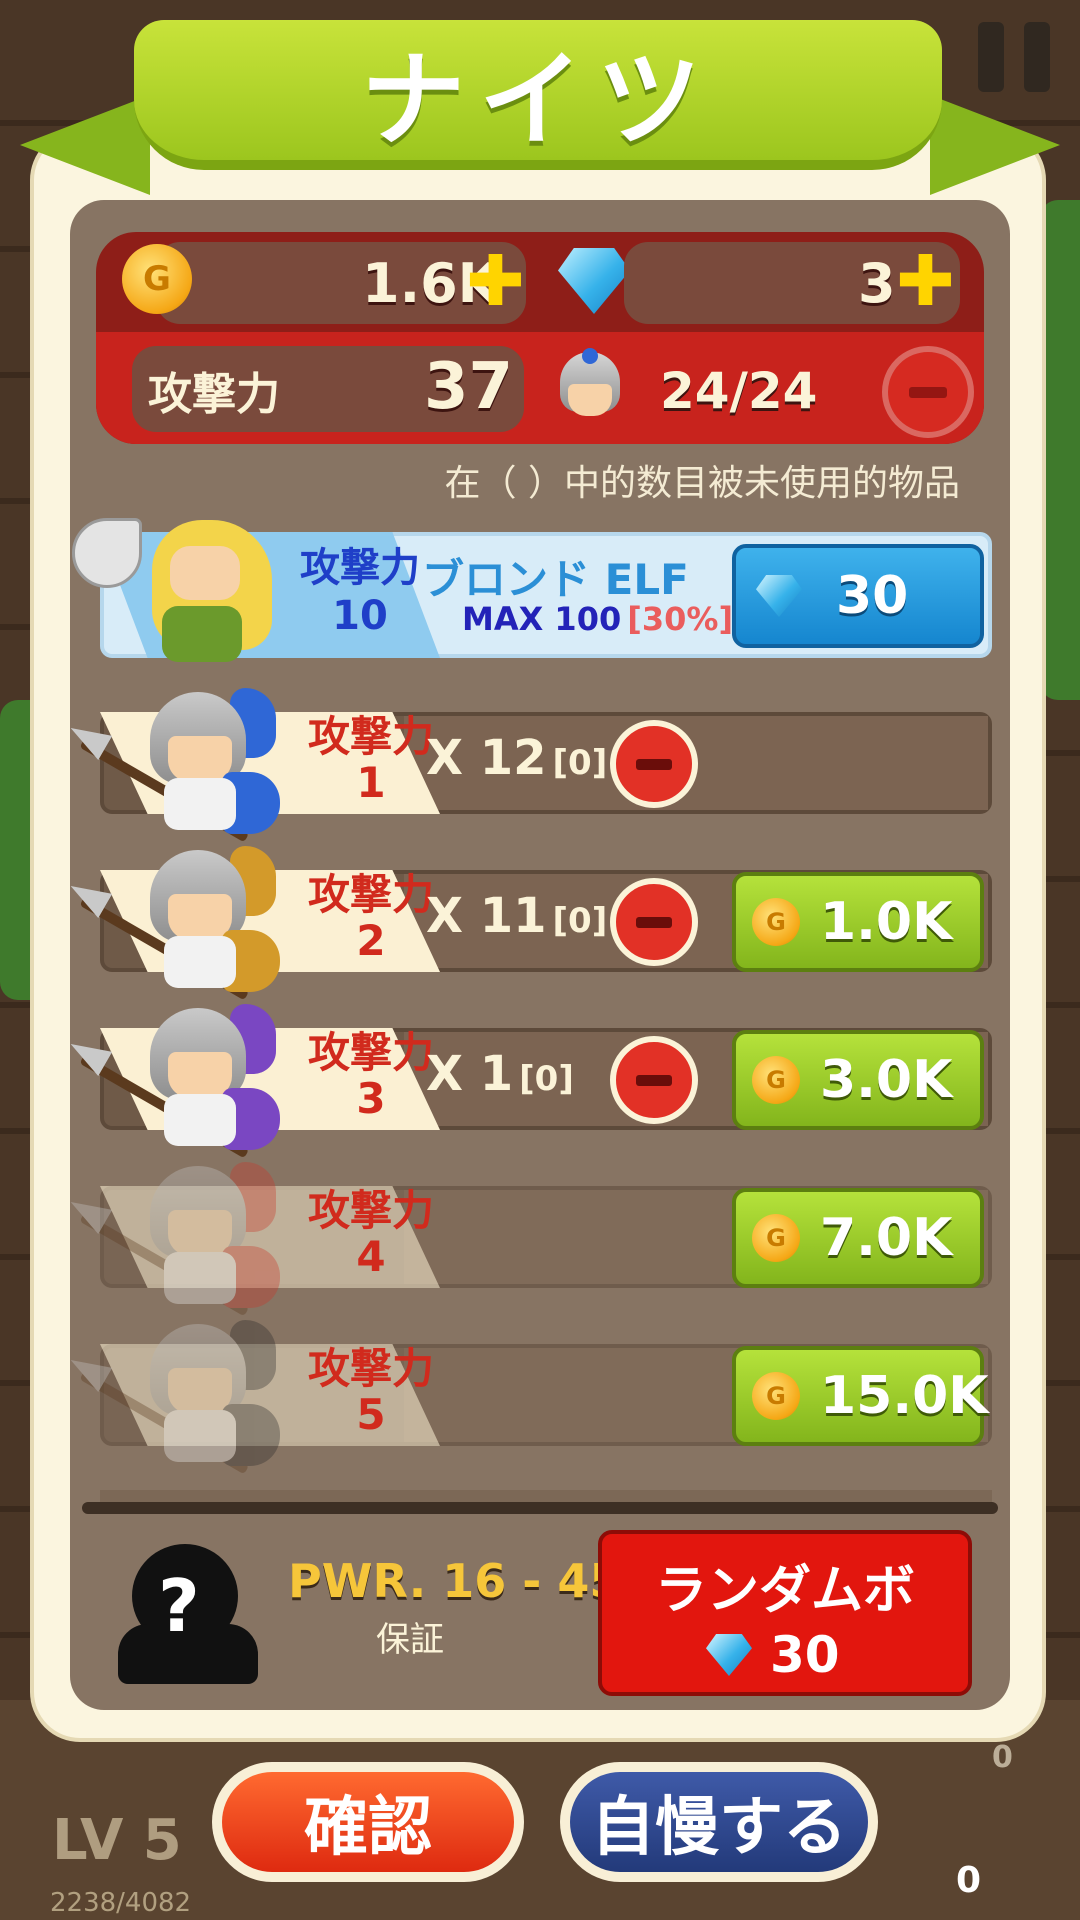  What do you see at coordinates (702, 483) in the screenshot?
I see `unused-items-note: 在（ ）中的数目被未使用的物品` at bounding box center [702, 483].